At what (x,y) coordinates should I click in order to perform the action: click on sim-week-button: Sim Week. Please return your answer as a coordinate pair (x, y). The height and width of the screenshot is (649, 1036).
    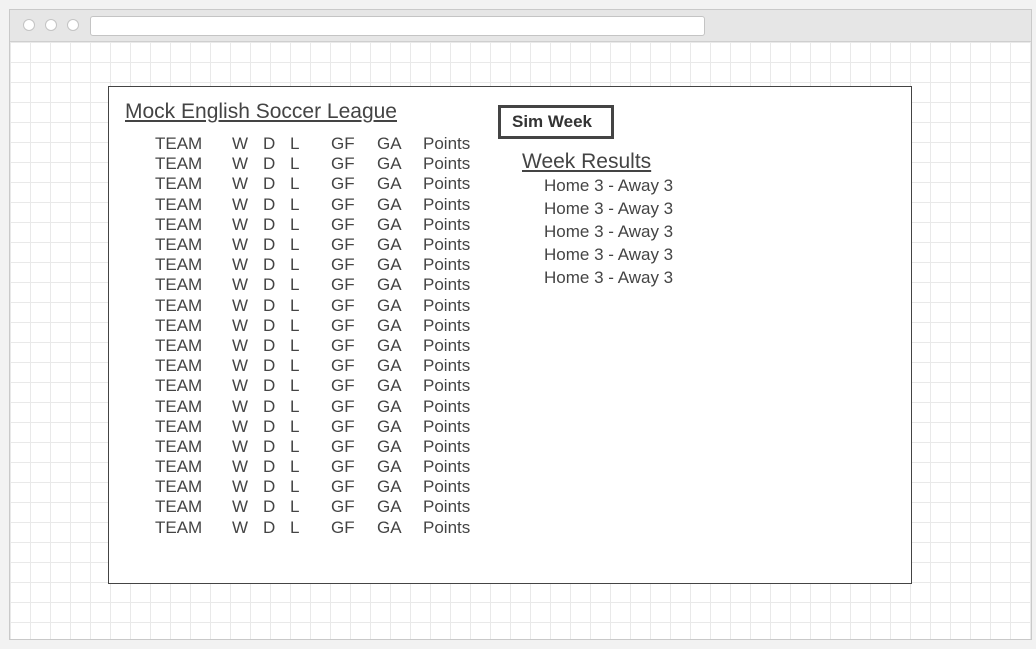
    Looking at the image, I should click on (556, 122).